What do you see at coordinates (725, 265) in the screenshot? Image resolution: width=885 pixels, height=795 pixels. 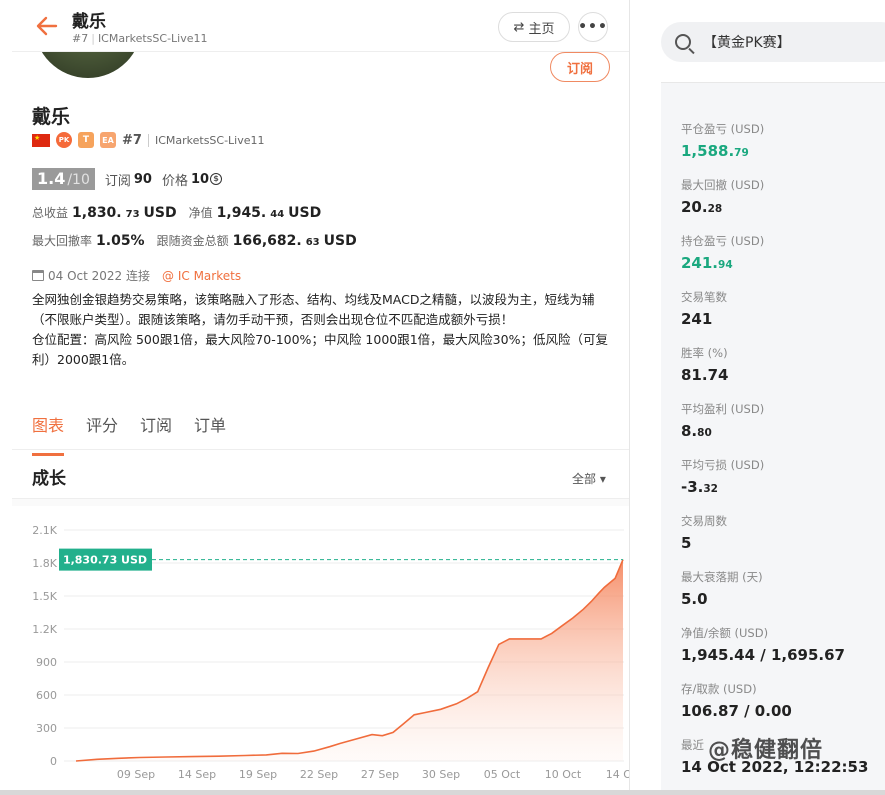 I see `stat-value-decimal: 94` at bounding box center [725, 265].